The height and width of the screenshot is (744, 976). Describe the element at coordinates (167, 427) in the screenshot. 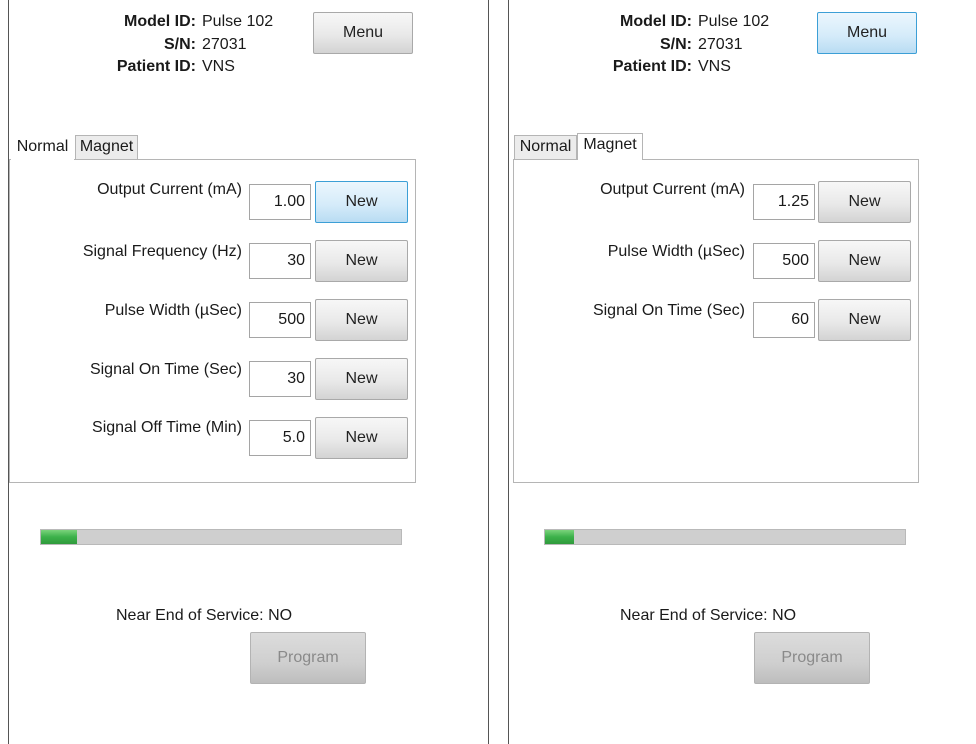

I see `signal-off-time-label: Signal Off Time (Min)` at that location.